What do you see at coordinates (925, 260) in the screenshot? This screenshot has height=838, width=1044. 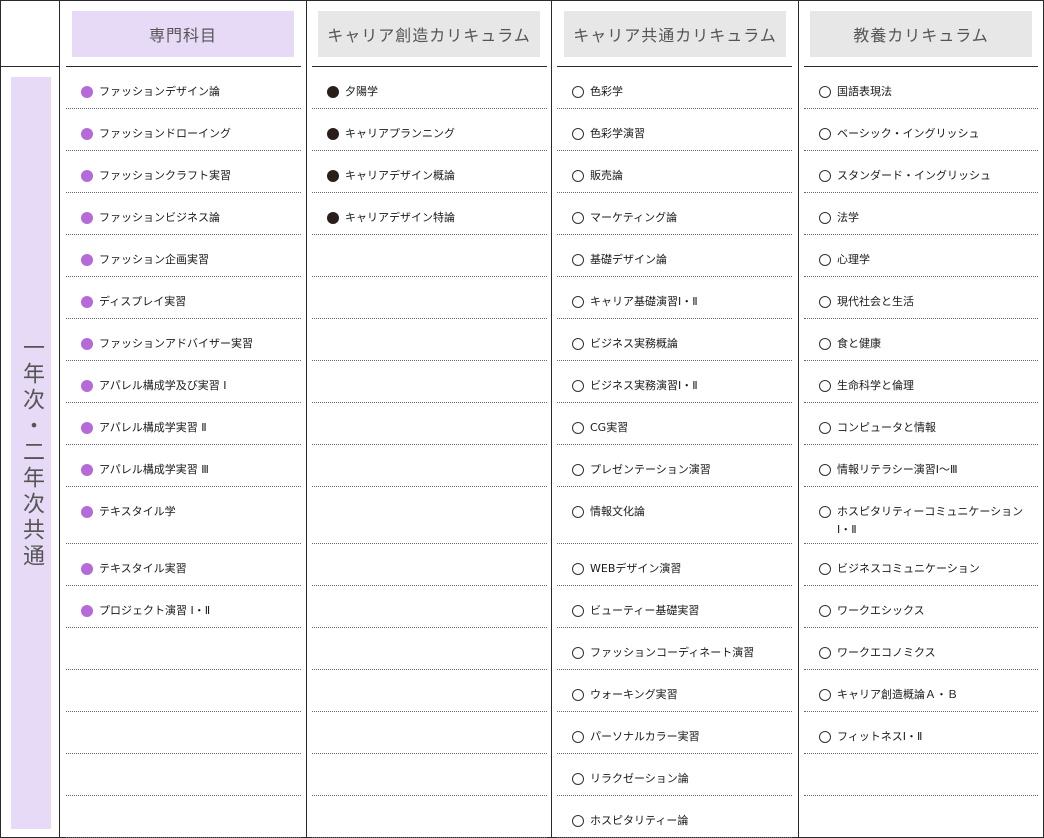 I see `course-item: 心理学` at bounding box center [925, 260].